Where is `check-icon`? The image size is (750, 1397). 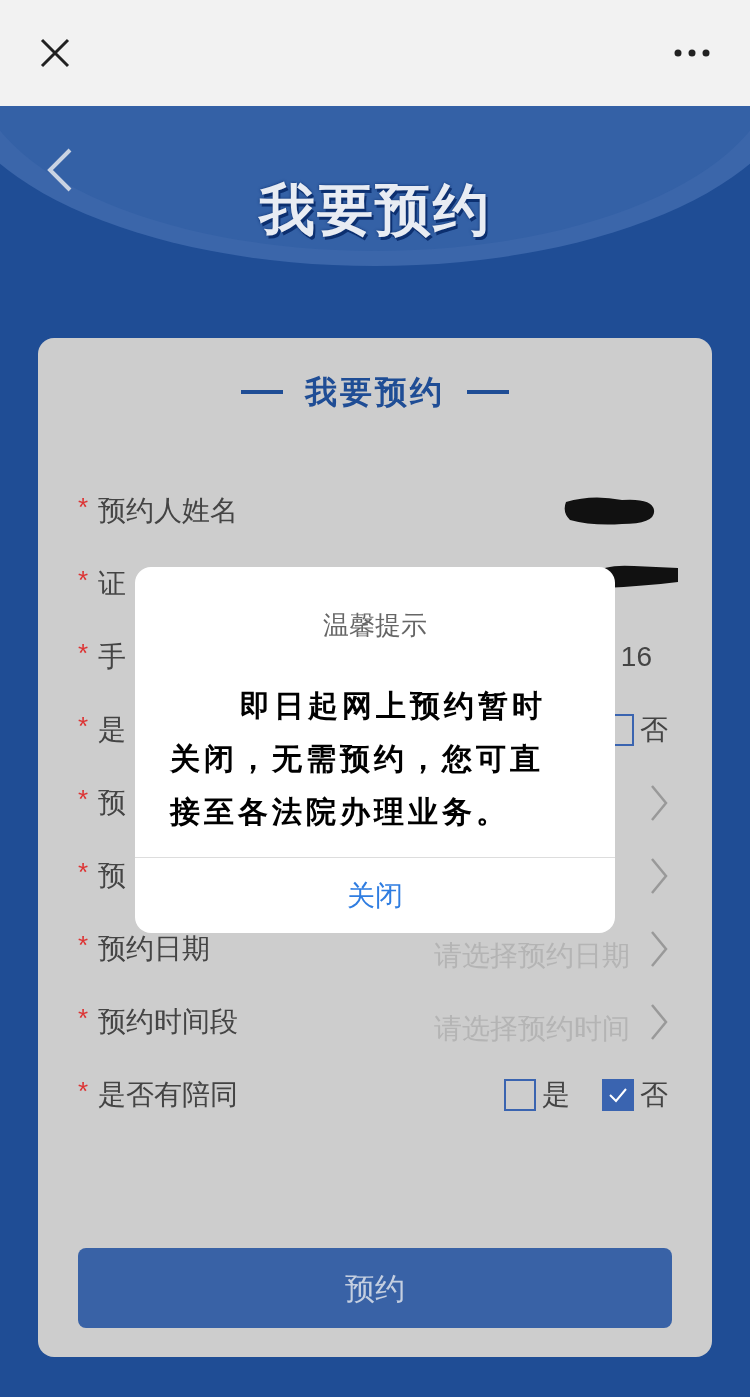 check-icon is located at coordinates (618, 1094).